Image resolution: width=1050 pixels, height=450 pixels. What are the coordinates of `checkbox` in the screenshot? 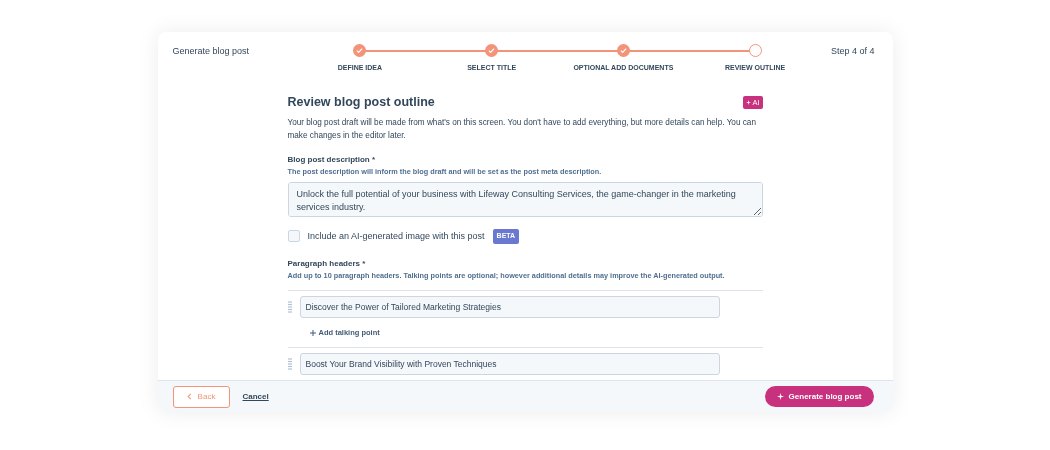 It's located at (293, 236).